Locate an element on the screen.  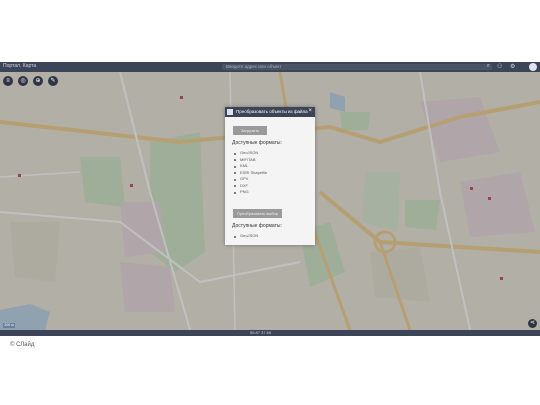
output-formats-label: Доступные форматы: is located at coordinates (257, 226).